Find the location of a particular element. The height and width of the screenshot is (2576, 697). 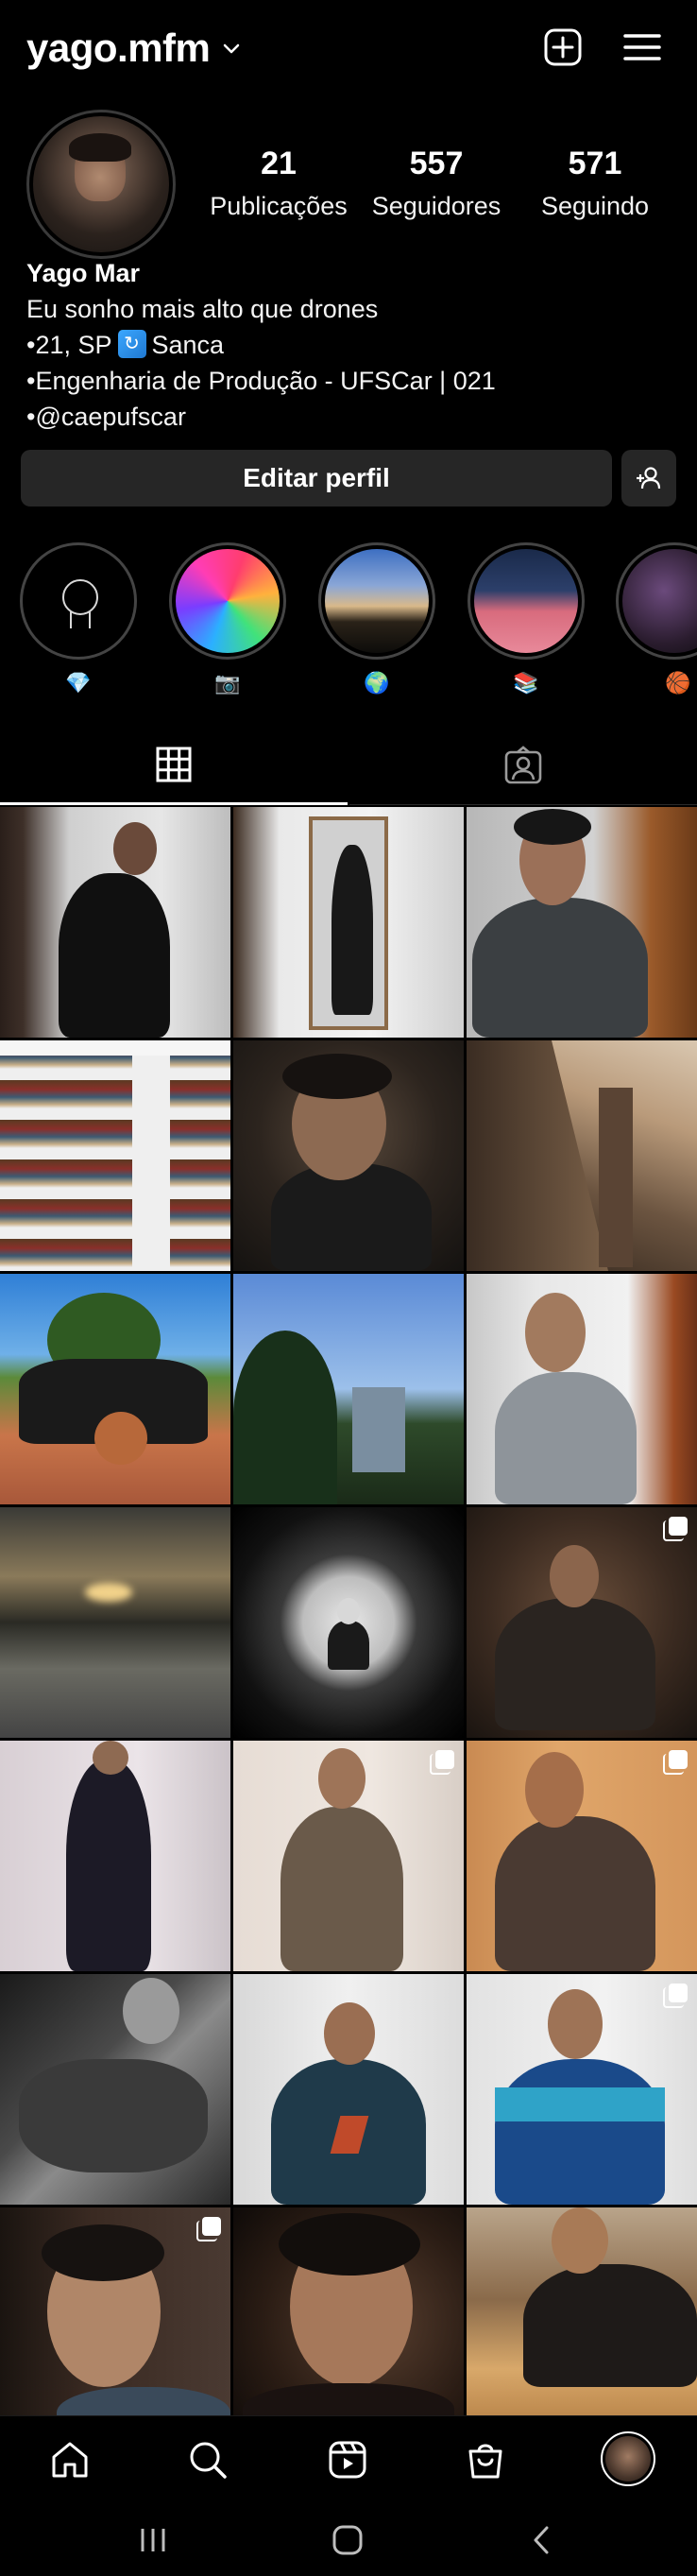

add-person-icon is located at coordinates (649, 478).